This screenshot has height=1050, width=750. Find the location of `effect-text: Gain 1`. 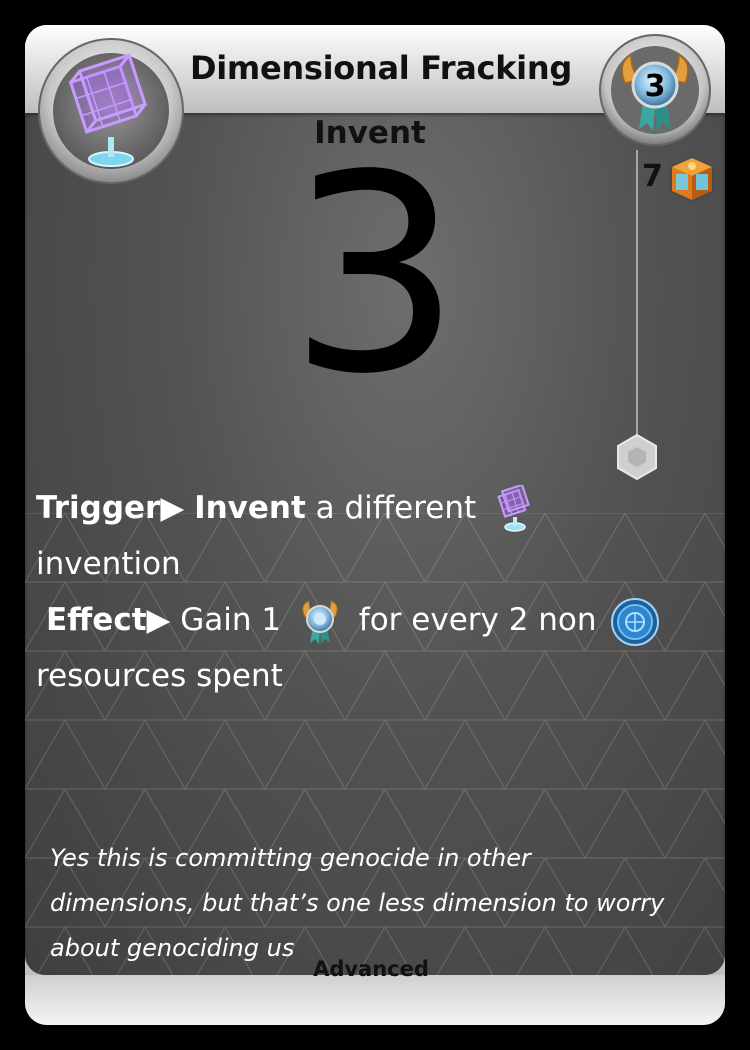

effect-text: Gain 1 is located at coordinates (231, 620).